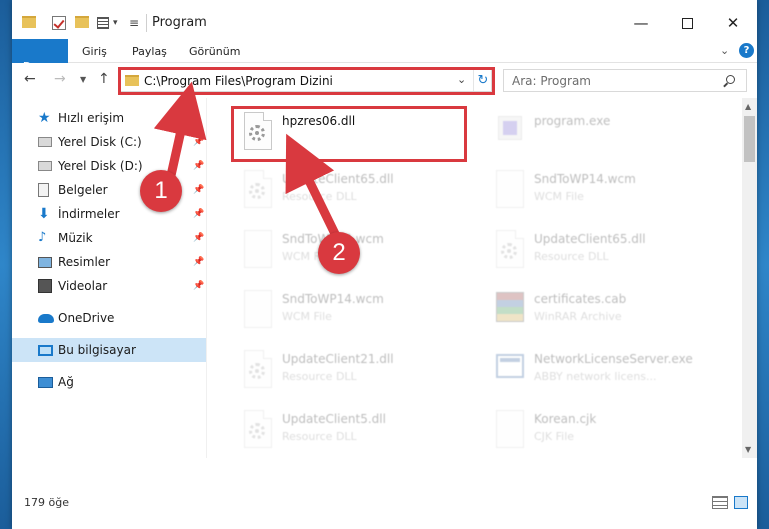  Describe the element at coordinates (601, 431) in the screenshot. I see `file-item: Korean.cjk CJK File` at that location.